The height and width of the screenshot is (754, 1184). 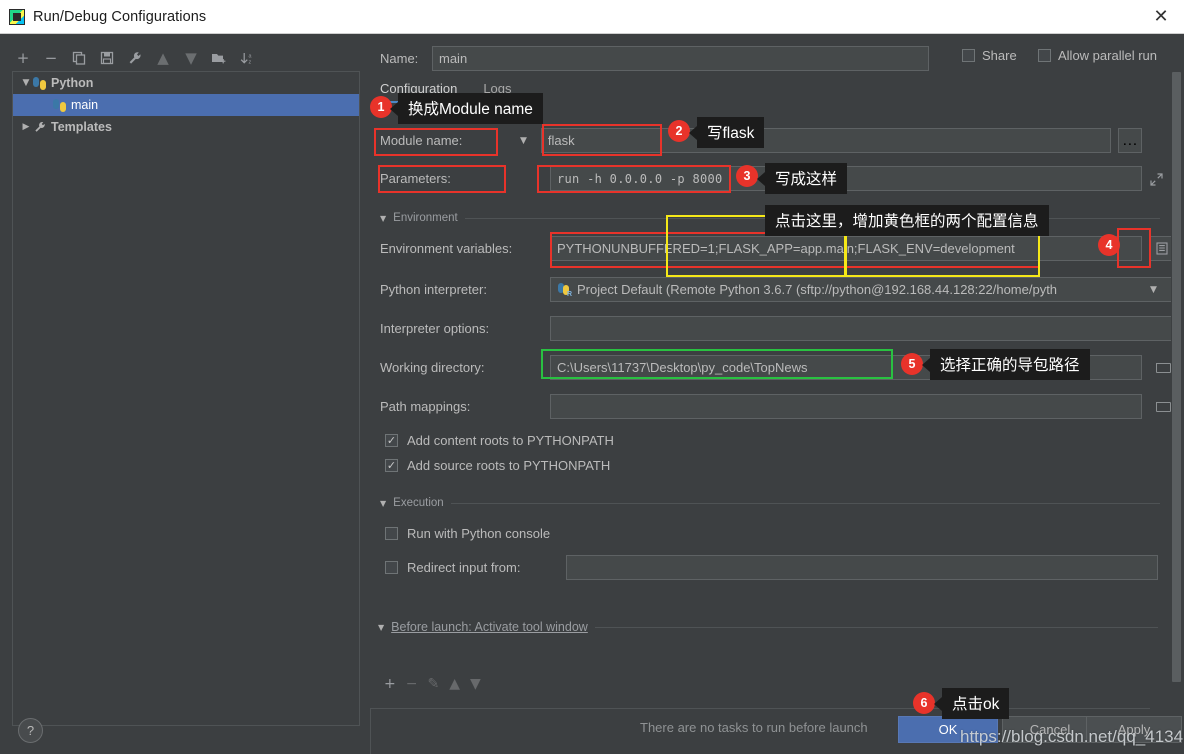 I want to click on before-launch-header: ▼ Before launch: Activate tool window, so click(x=768, y=627).